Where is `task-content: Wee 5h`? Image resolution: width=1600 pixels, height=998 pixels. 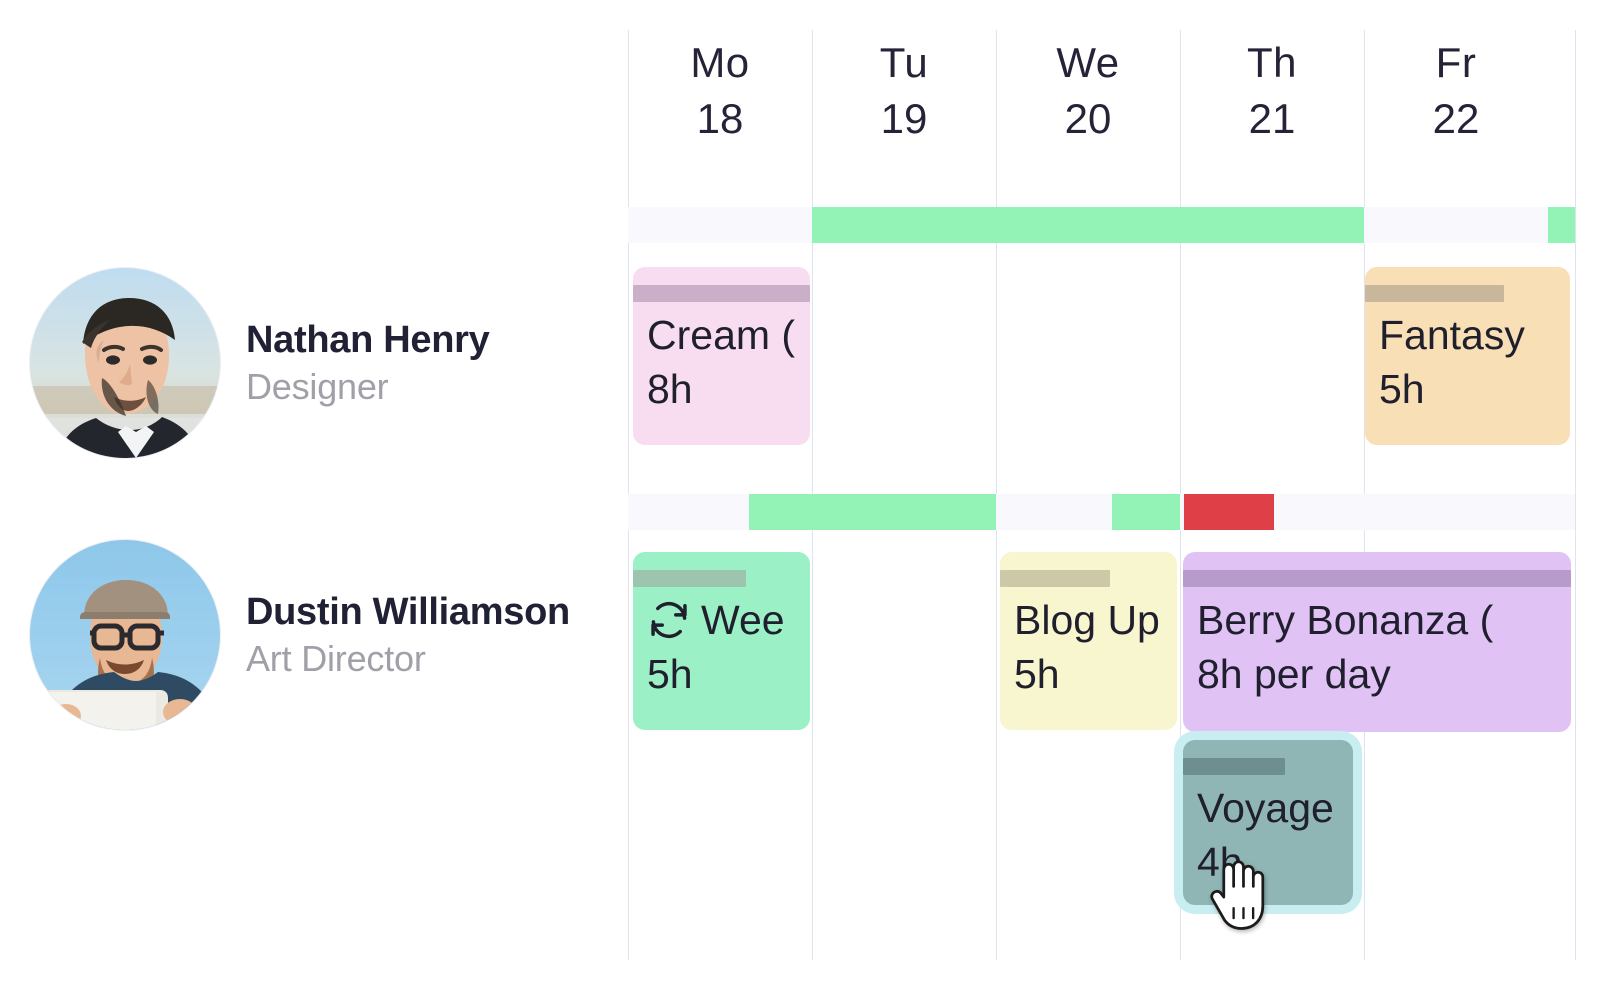 task-content: Wee 5h is located at coordinates (721, 643).